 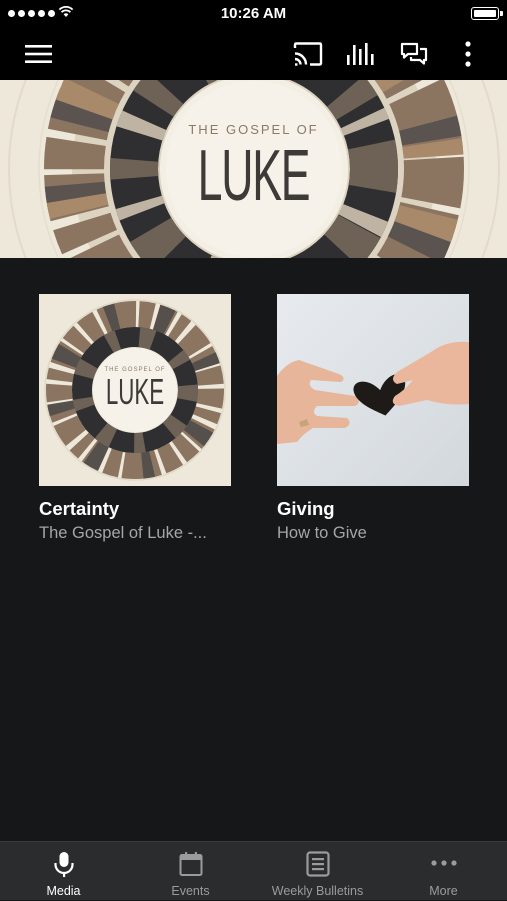 I want to click on card-thumbnail: THE GOSPEL OF LUKE, so click(x=135, y=390).